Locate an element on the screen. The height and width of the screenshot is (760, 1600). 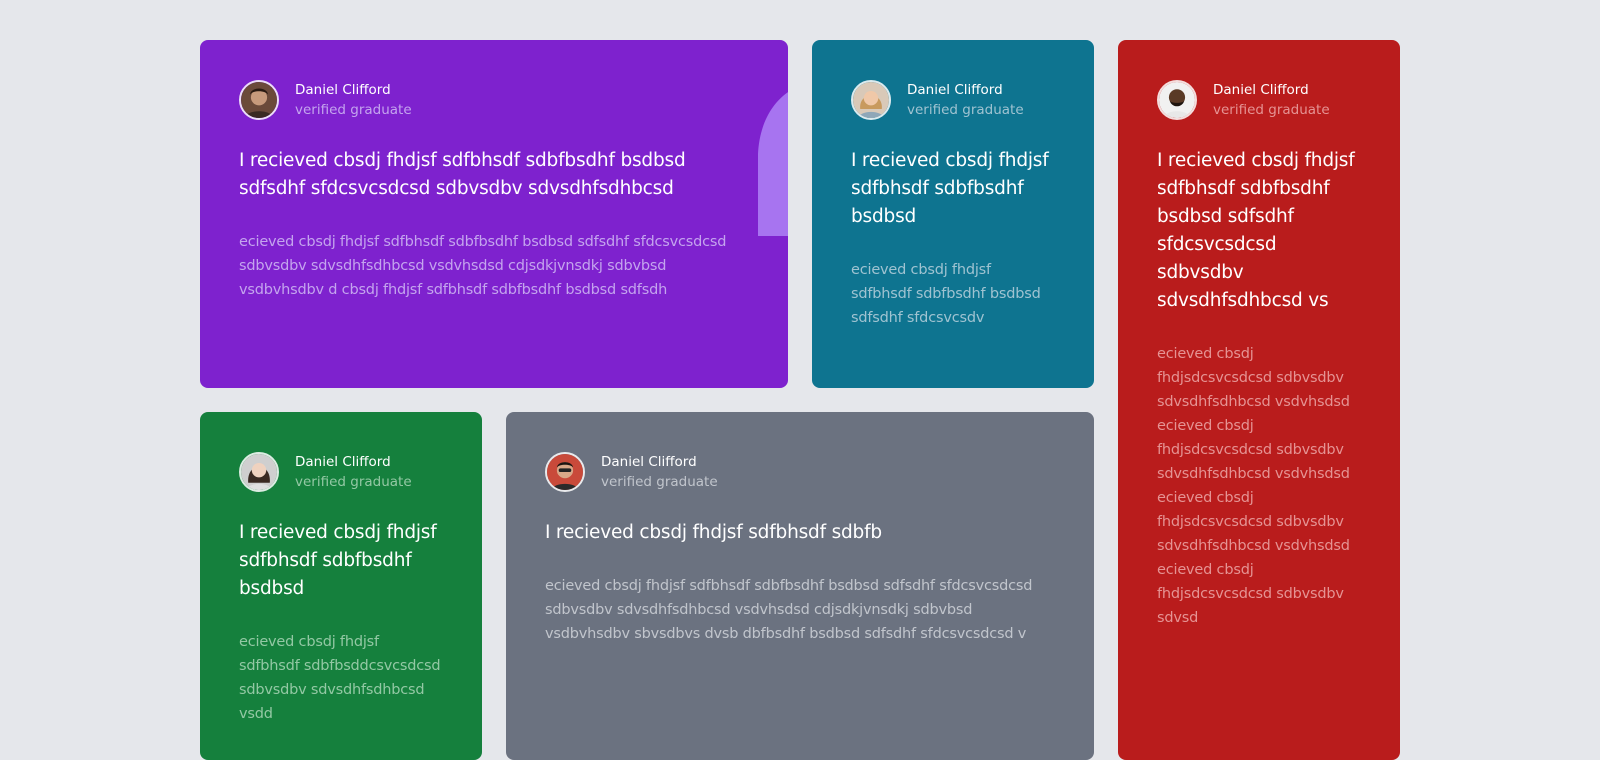
testimonial-headline: I recieved cbsdj fhdjsf sdfbhsdf sdbfb is located at coordinates (713, 532).